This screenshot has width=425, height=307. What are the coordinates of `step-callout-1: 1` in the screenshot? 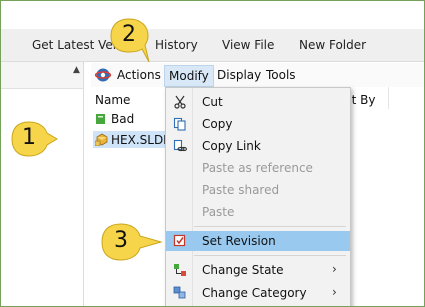 It's located at (33, 139).